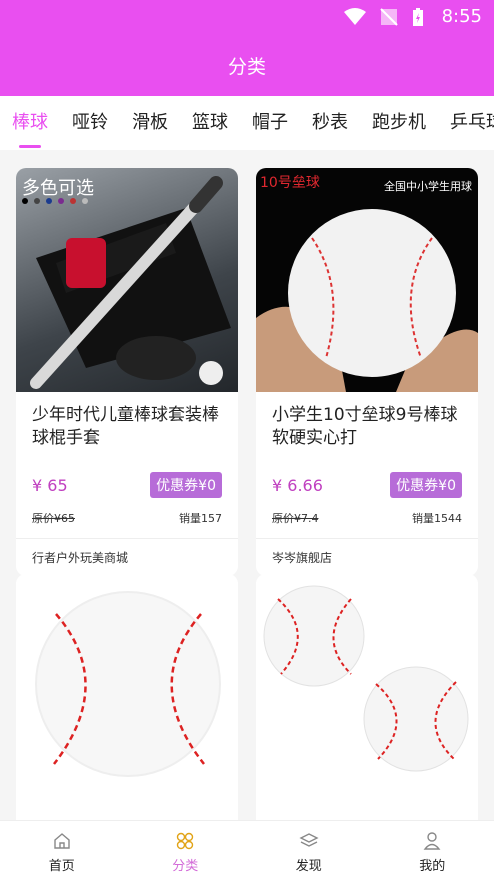  I want to click on product-info: 少年时代儿童棒球套装棒球棍手套 ¥ 65 优惠券¥0 原价¥65 销量157, so click(127, 459).